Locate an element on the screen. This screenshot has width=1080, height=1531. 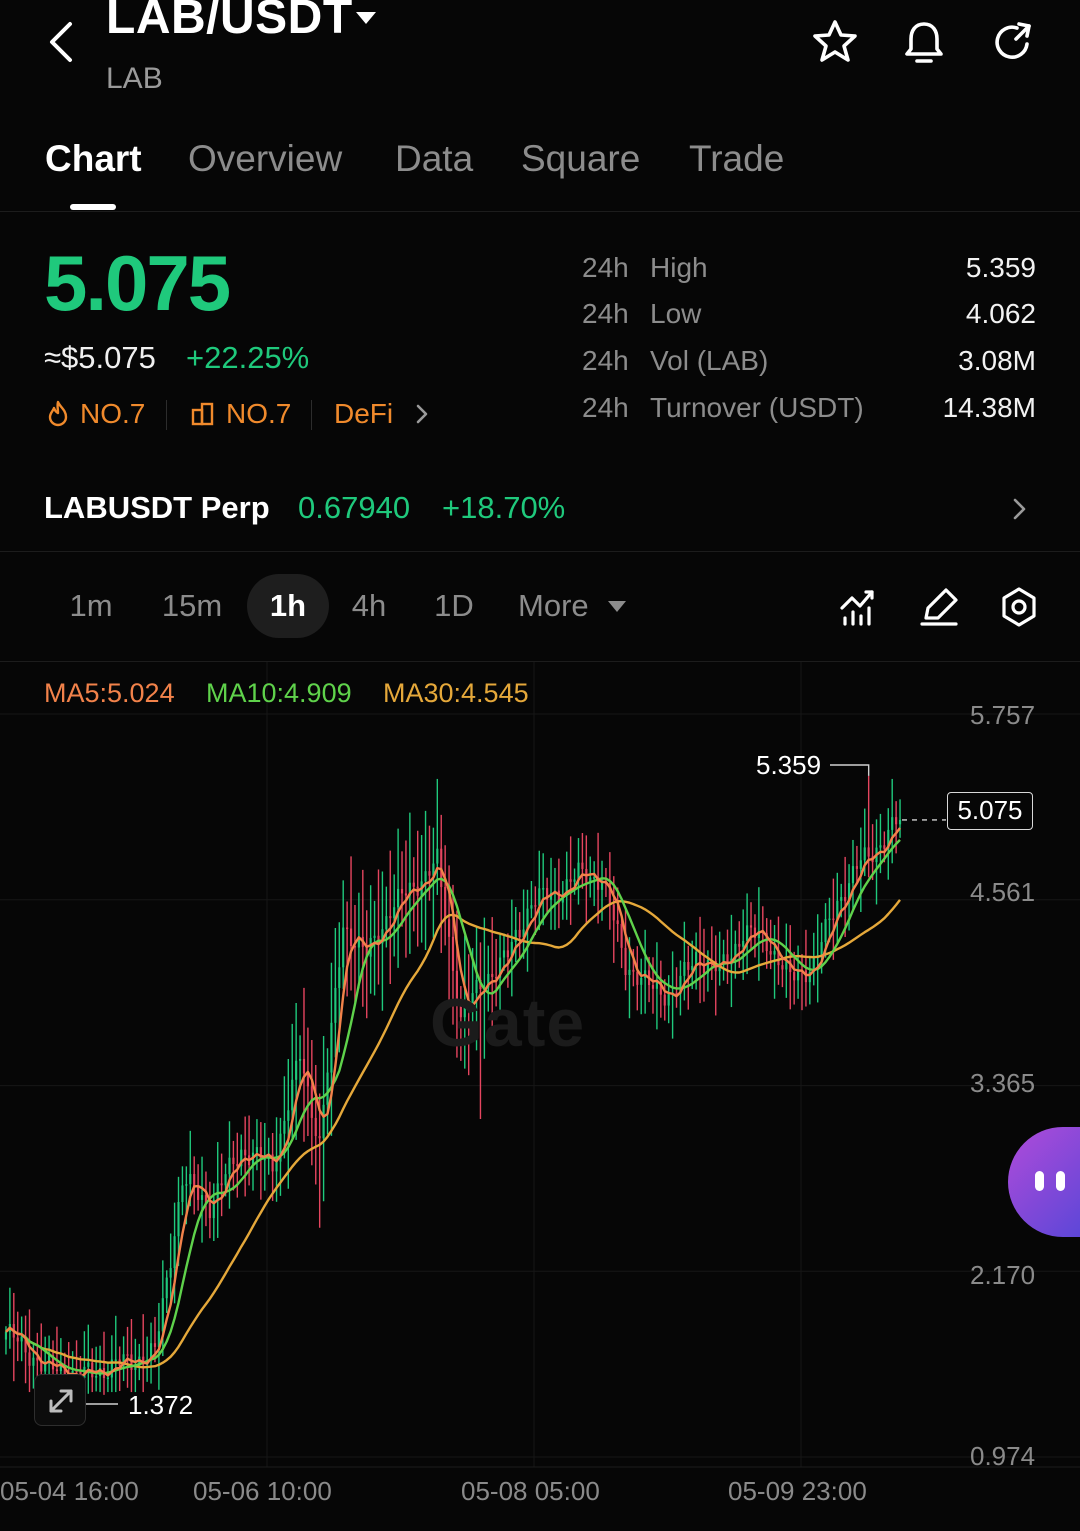
timeframe-15m: 15m is located at coordinates (192, 606).